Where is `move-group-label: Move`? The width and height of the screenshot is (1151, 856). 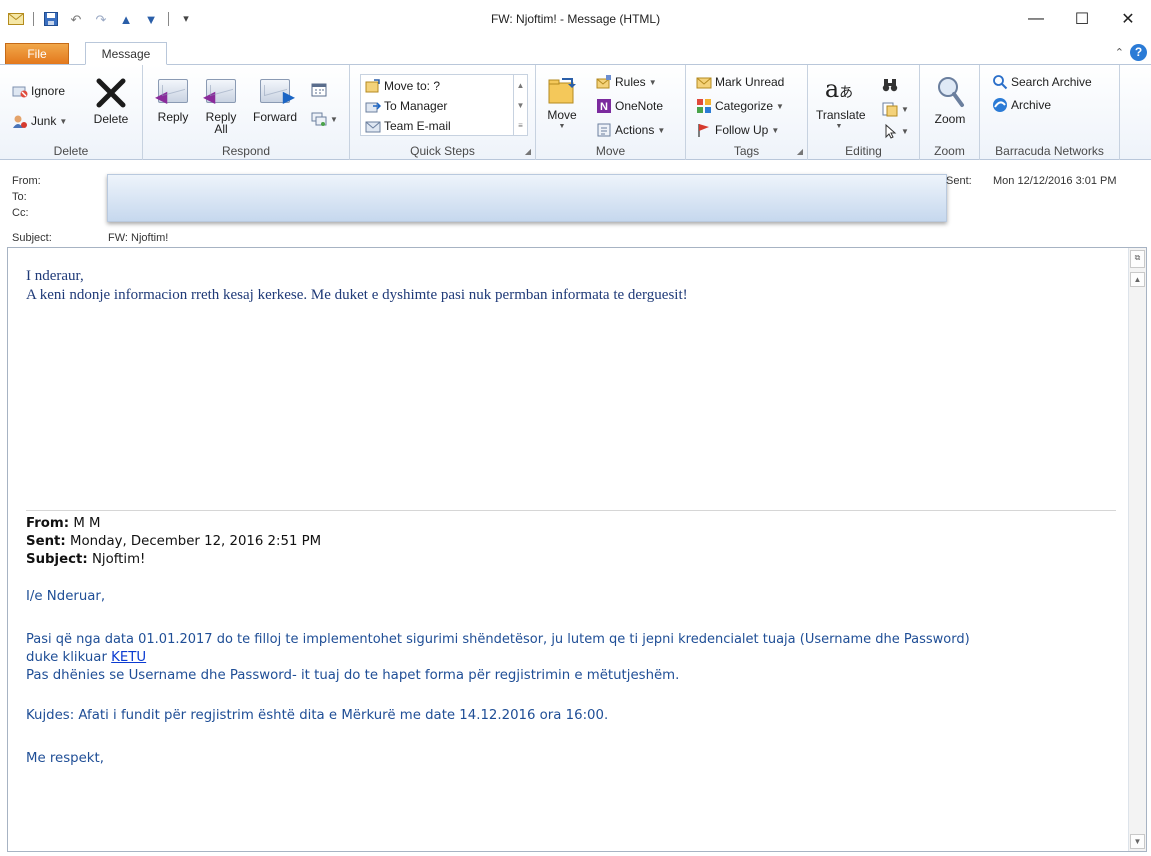 move-group-label: Move is located at coordinates (610, 151).